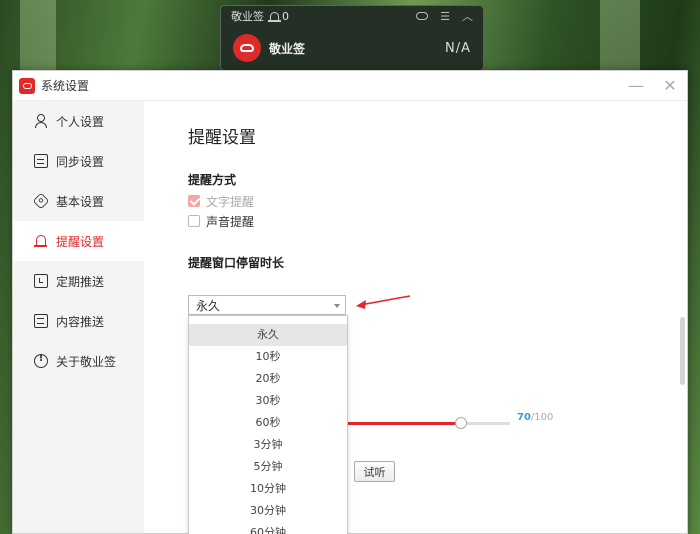  I want to click on volume-readout: 70/100, so click(535, 417).